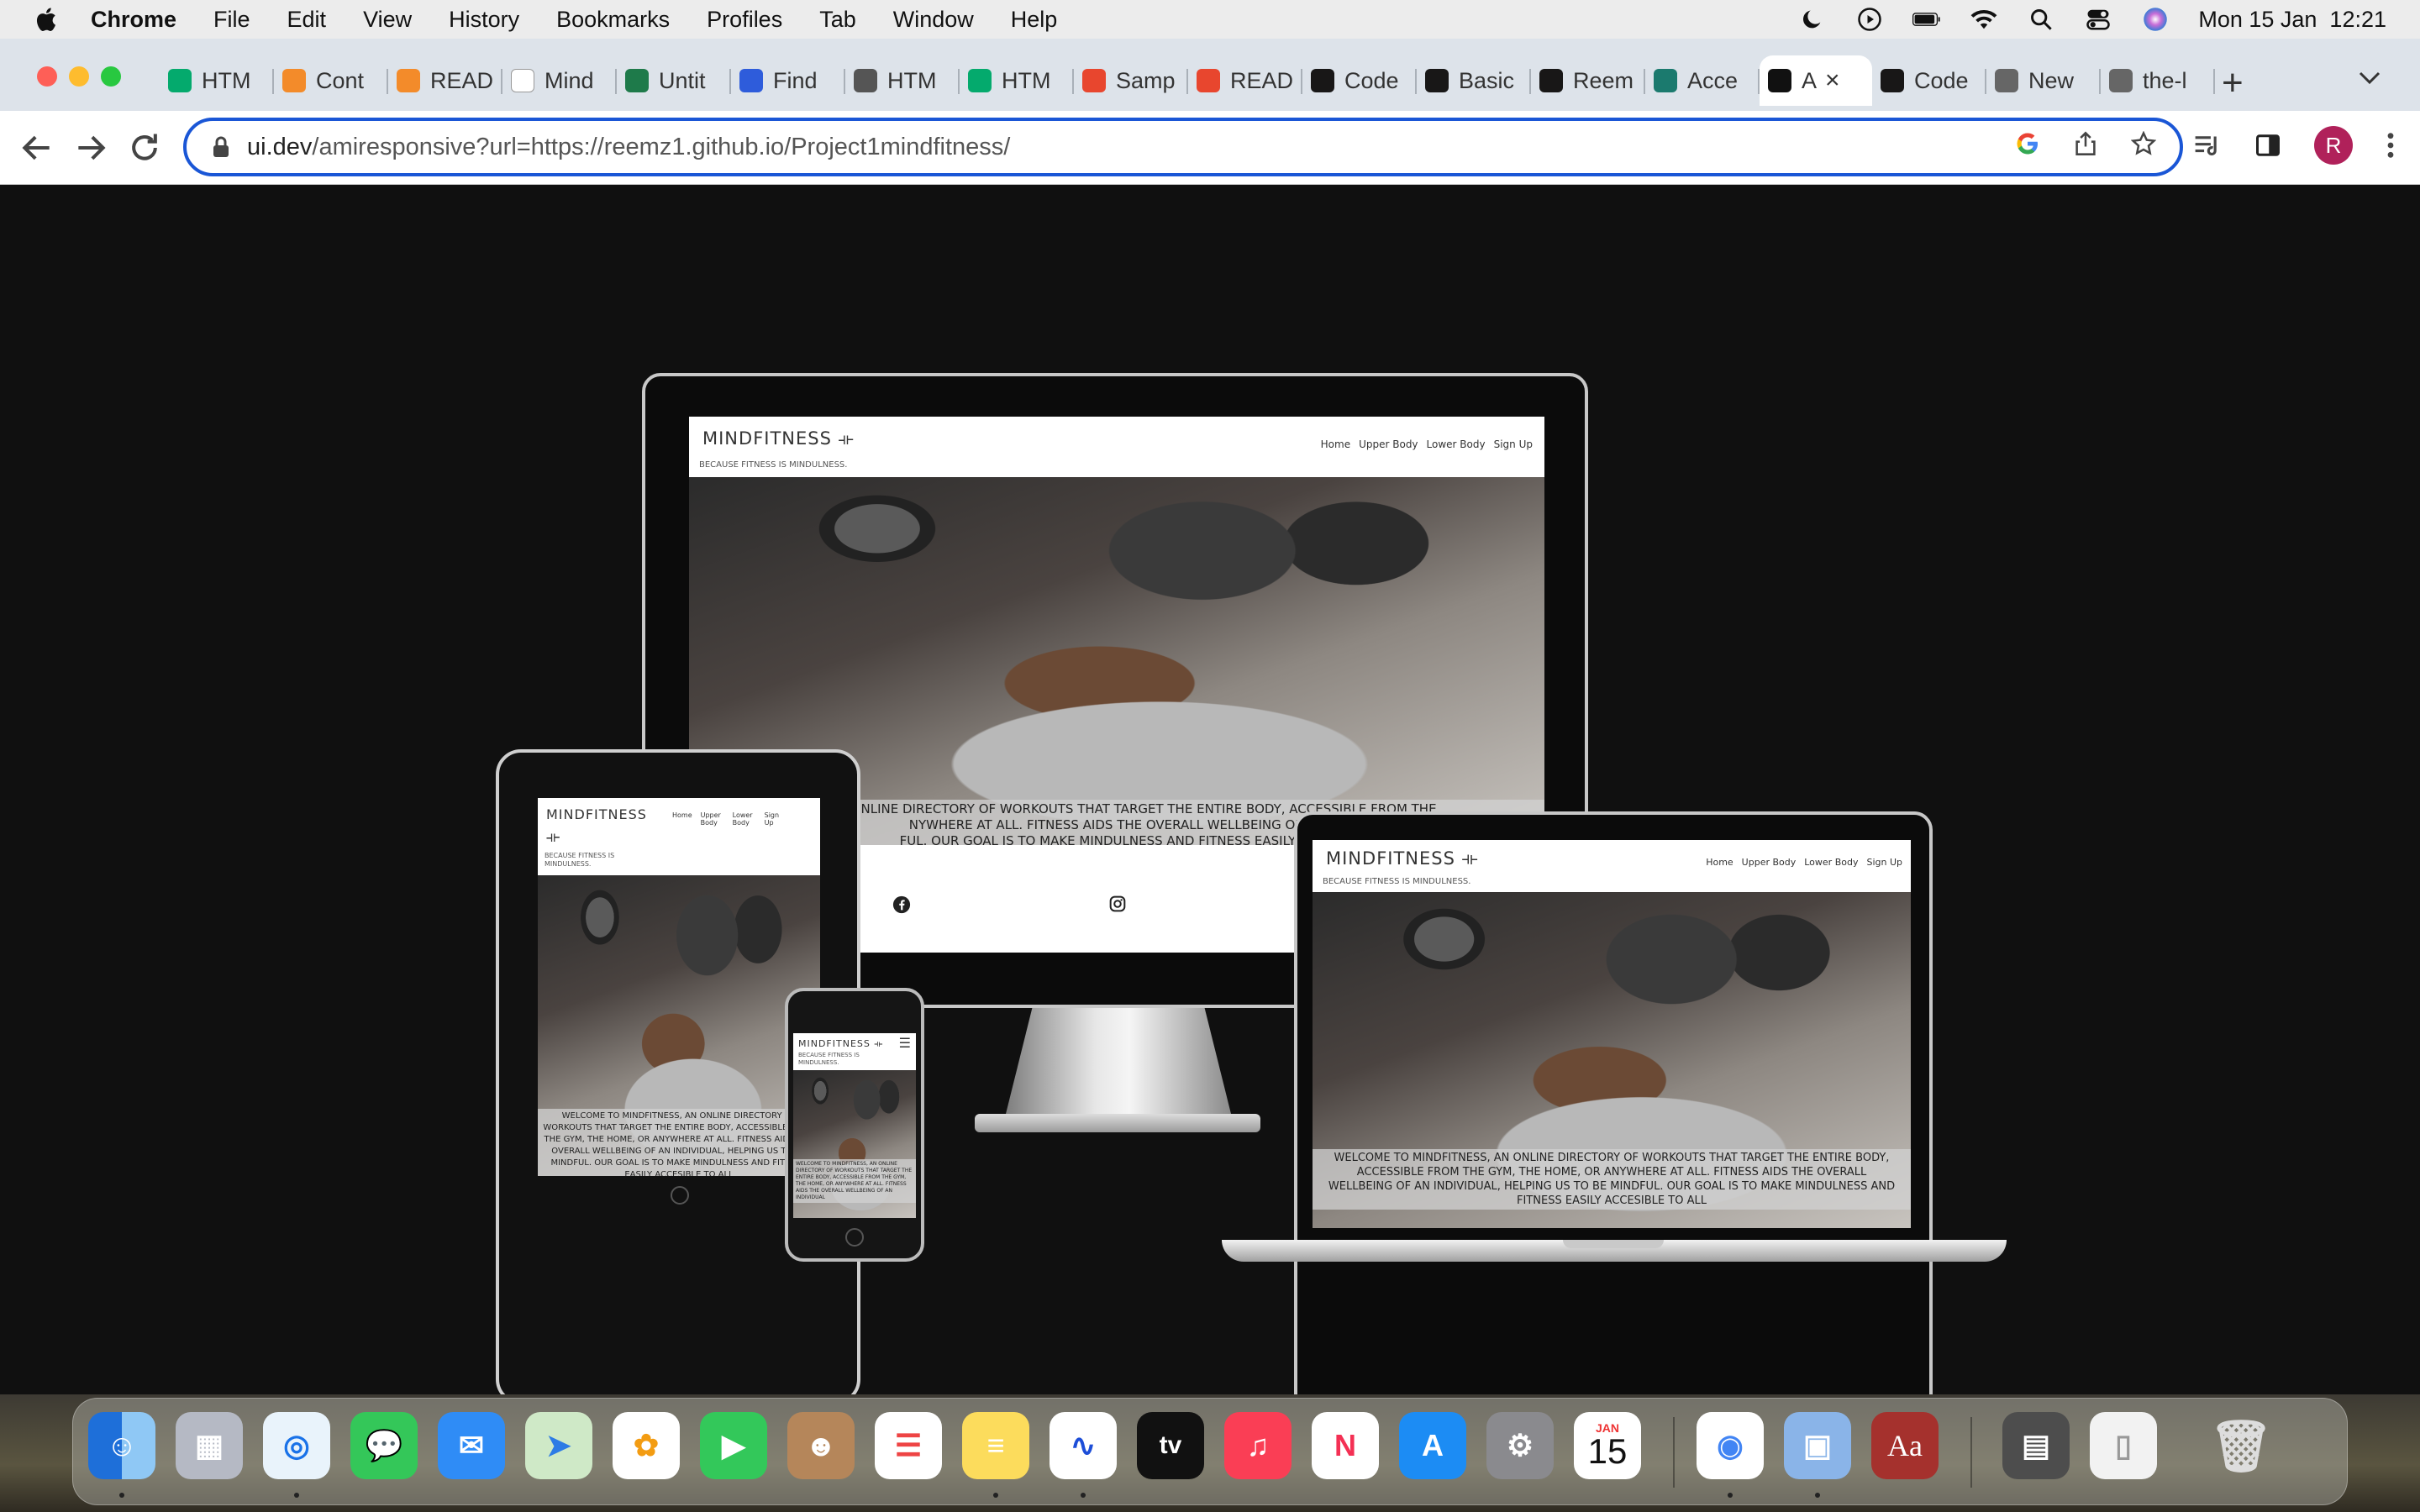  What do you see at coordinates (90, 147) in the screenshot?
I see `forward-arrow-icon` at bounding box center [90, 147].